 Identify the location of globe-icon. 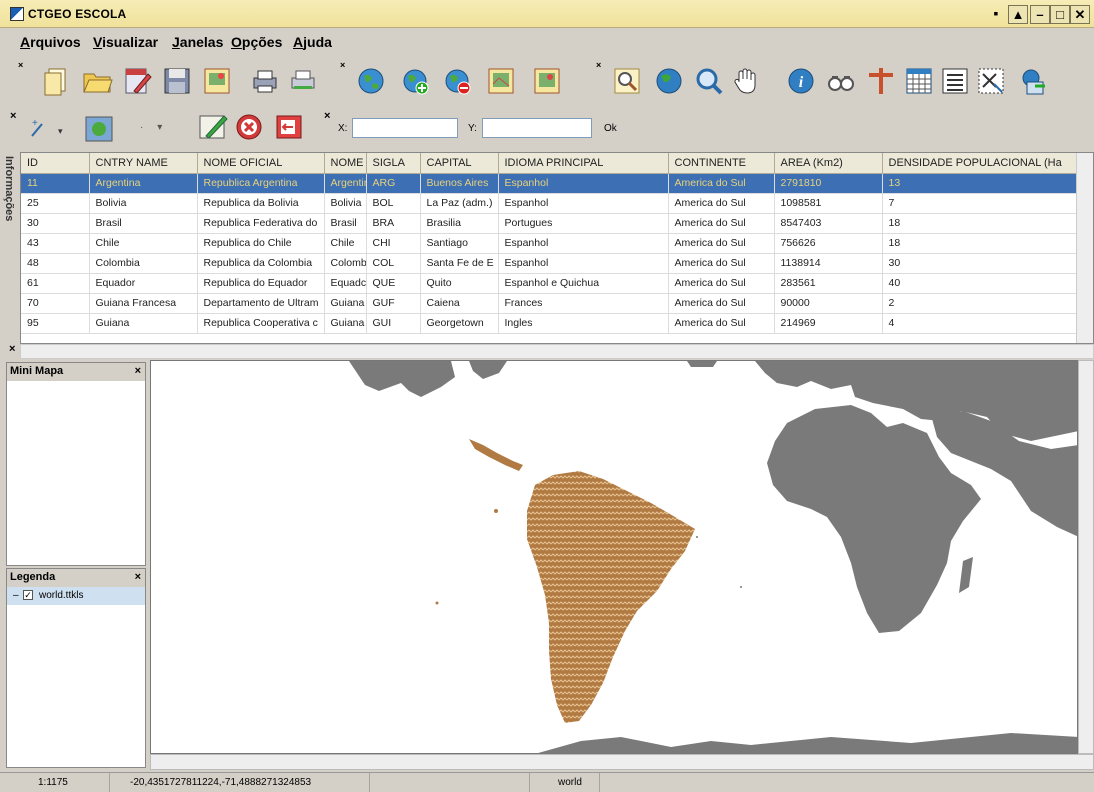
(371, 81).